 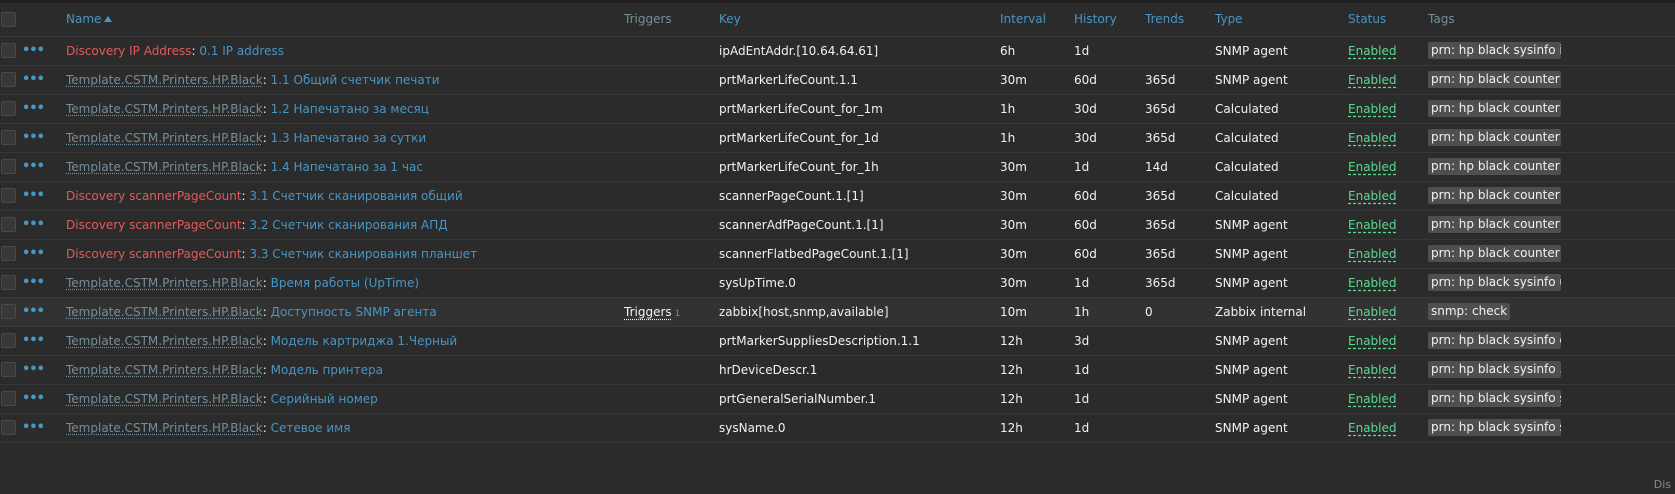 What do you see at coordinates (347, 167) in the screenshot?
I see `item-name-link: 1.4 Напечатано за 1 час` at bounding box center [347, 167].